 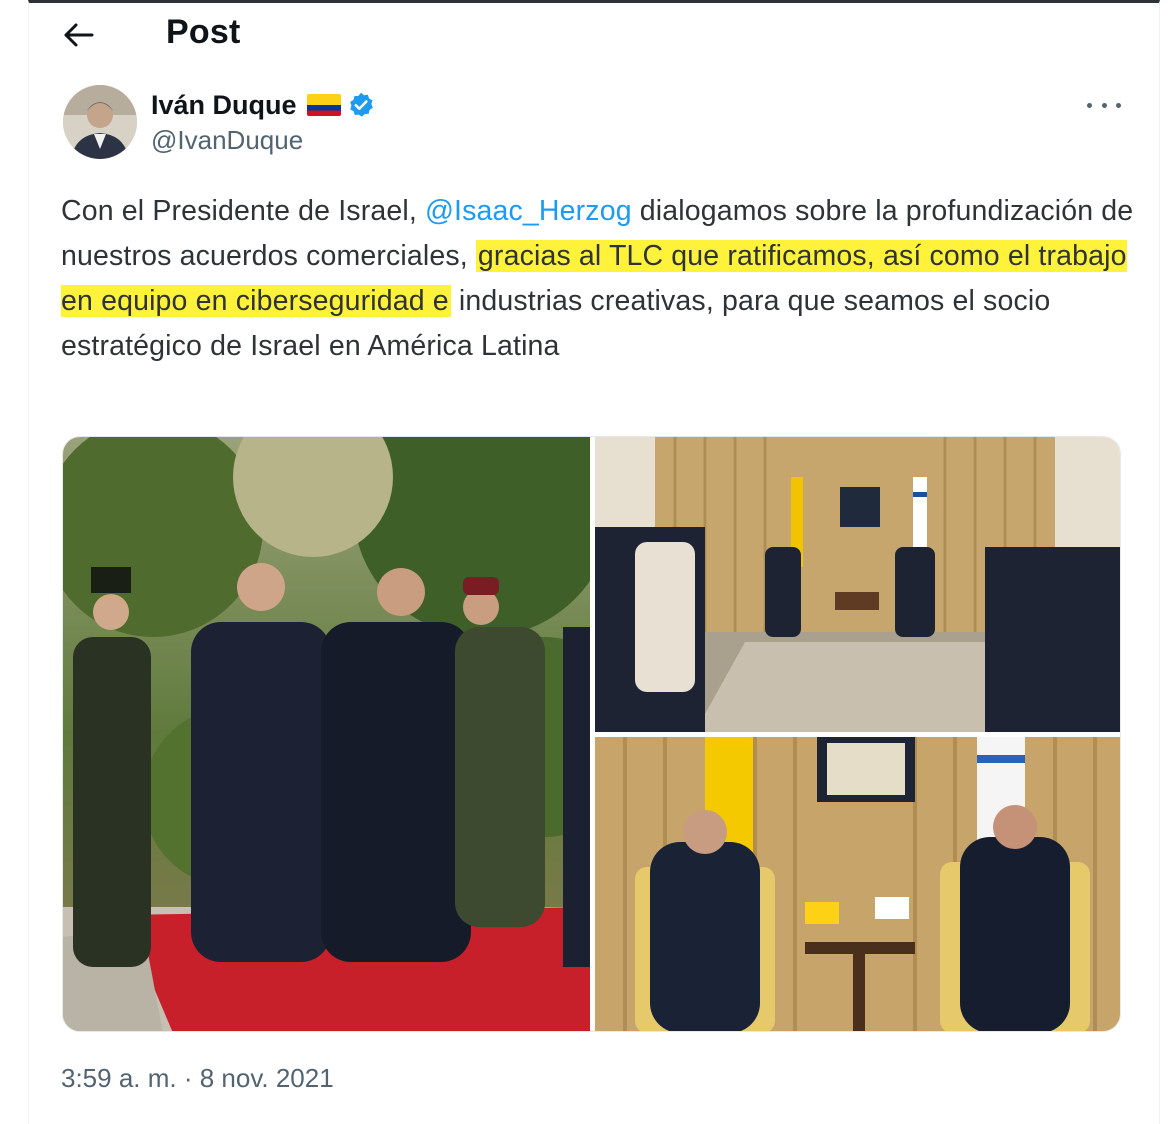 I want to click on mention-link: @Isaac_Herzog, so click(x=528, y=211).